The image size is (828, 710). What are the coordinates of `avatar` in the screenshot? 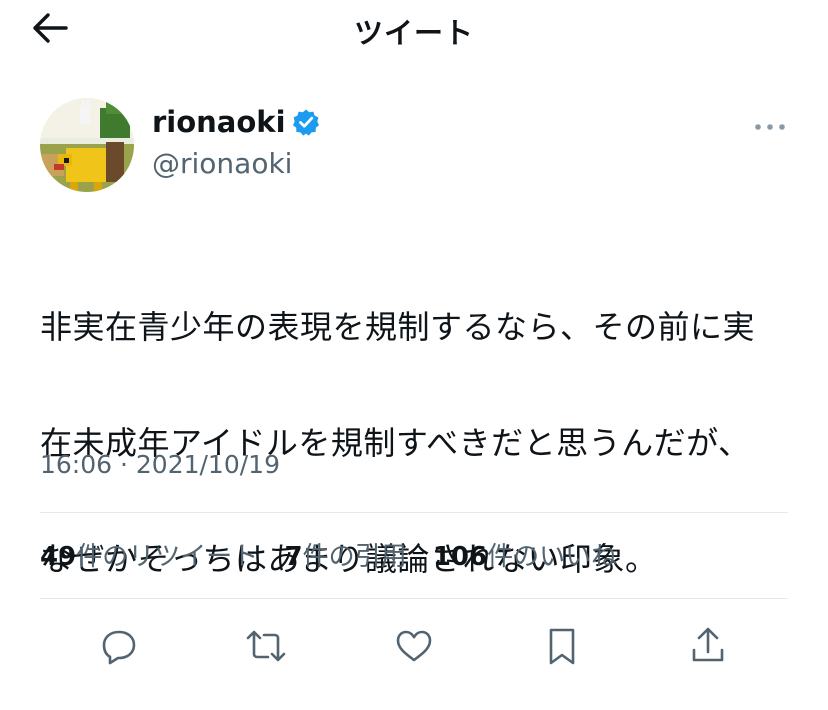 It's located at (87, 145).